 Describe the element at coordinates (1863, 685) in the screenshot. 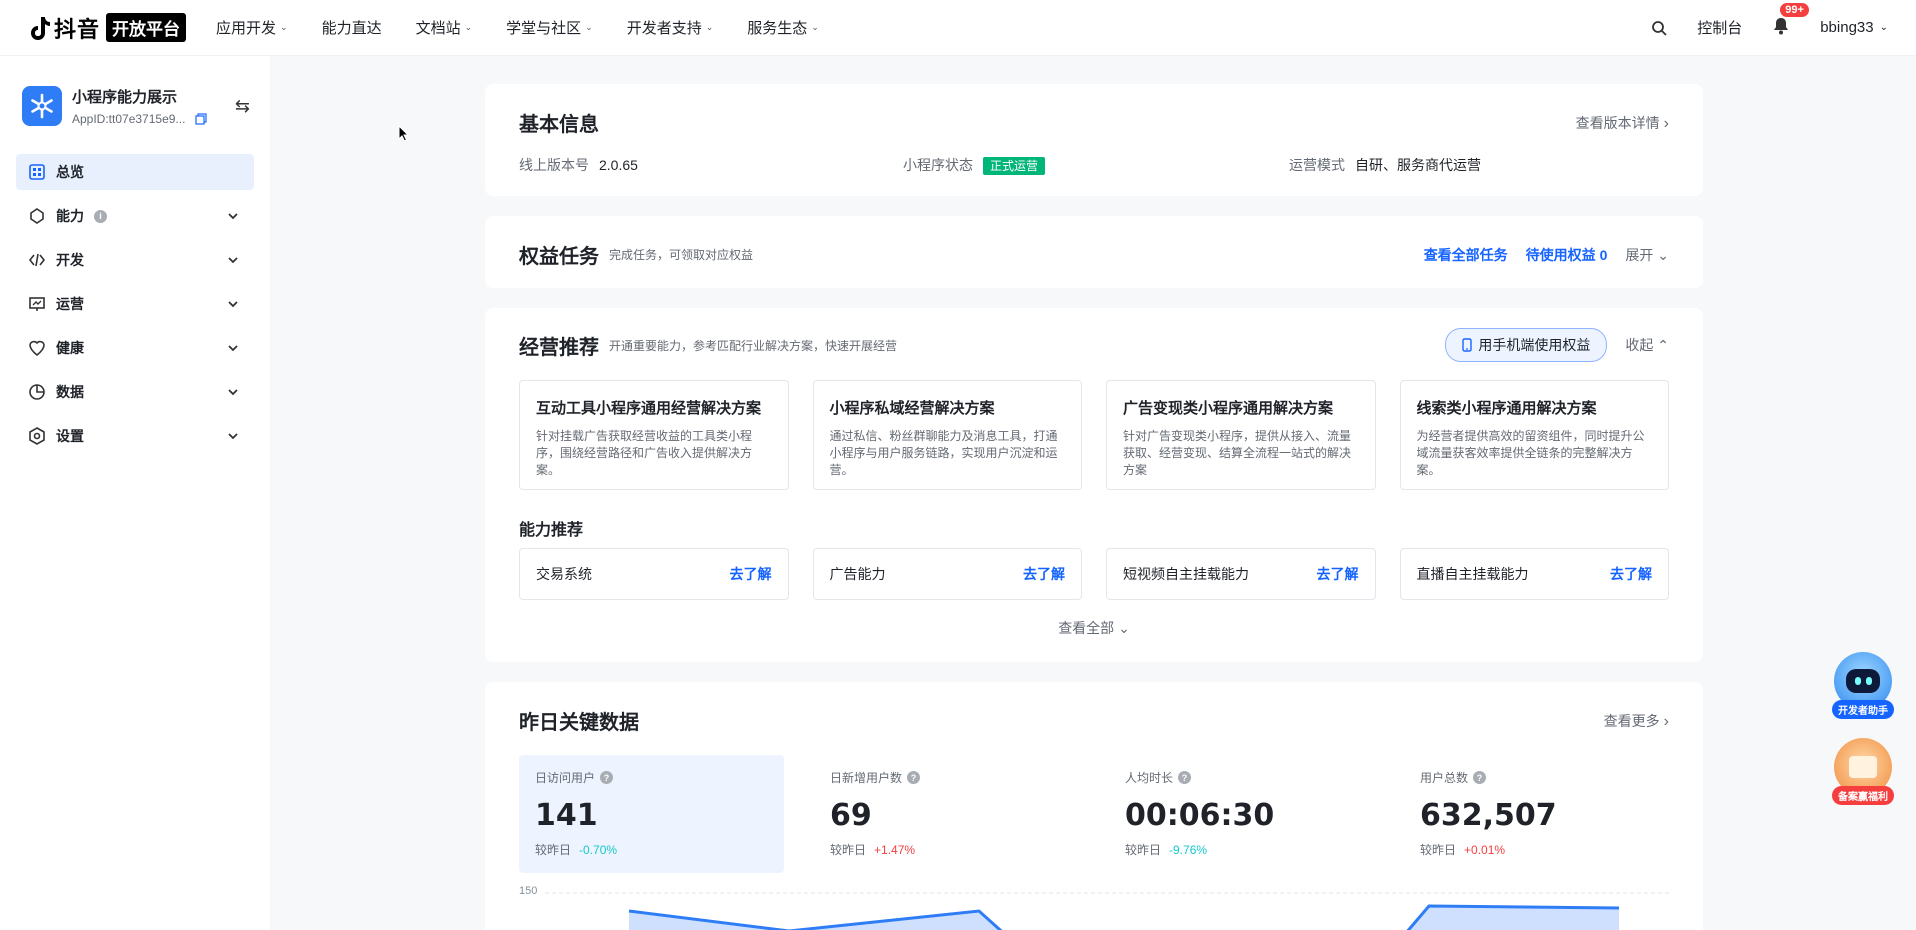

I see `developer-assistant: 开发者助手` at that location.